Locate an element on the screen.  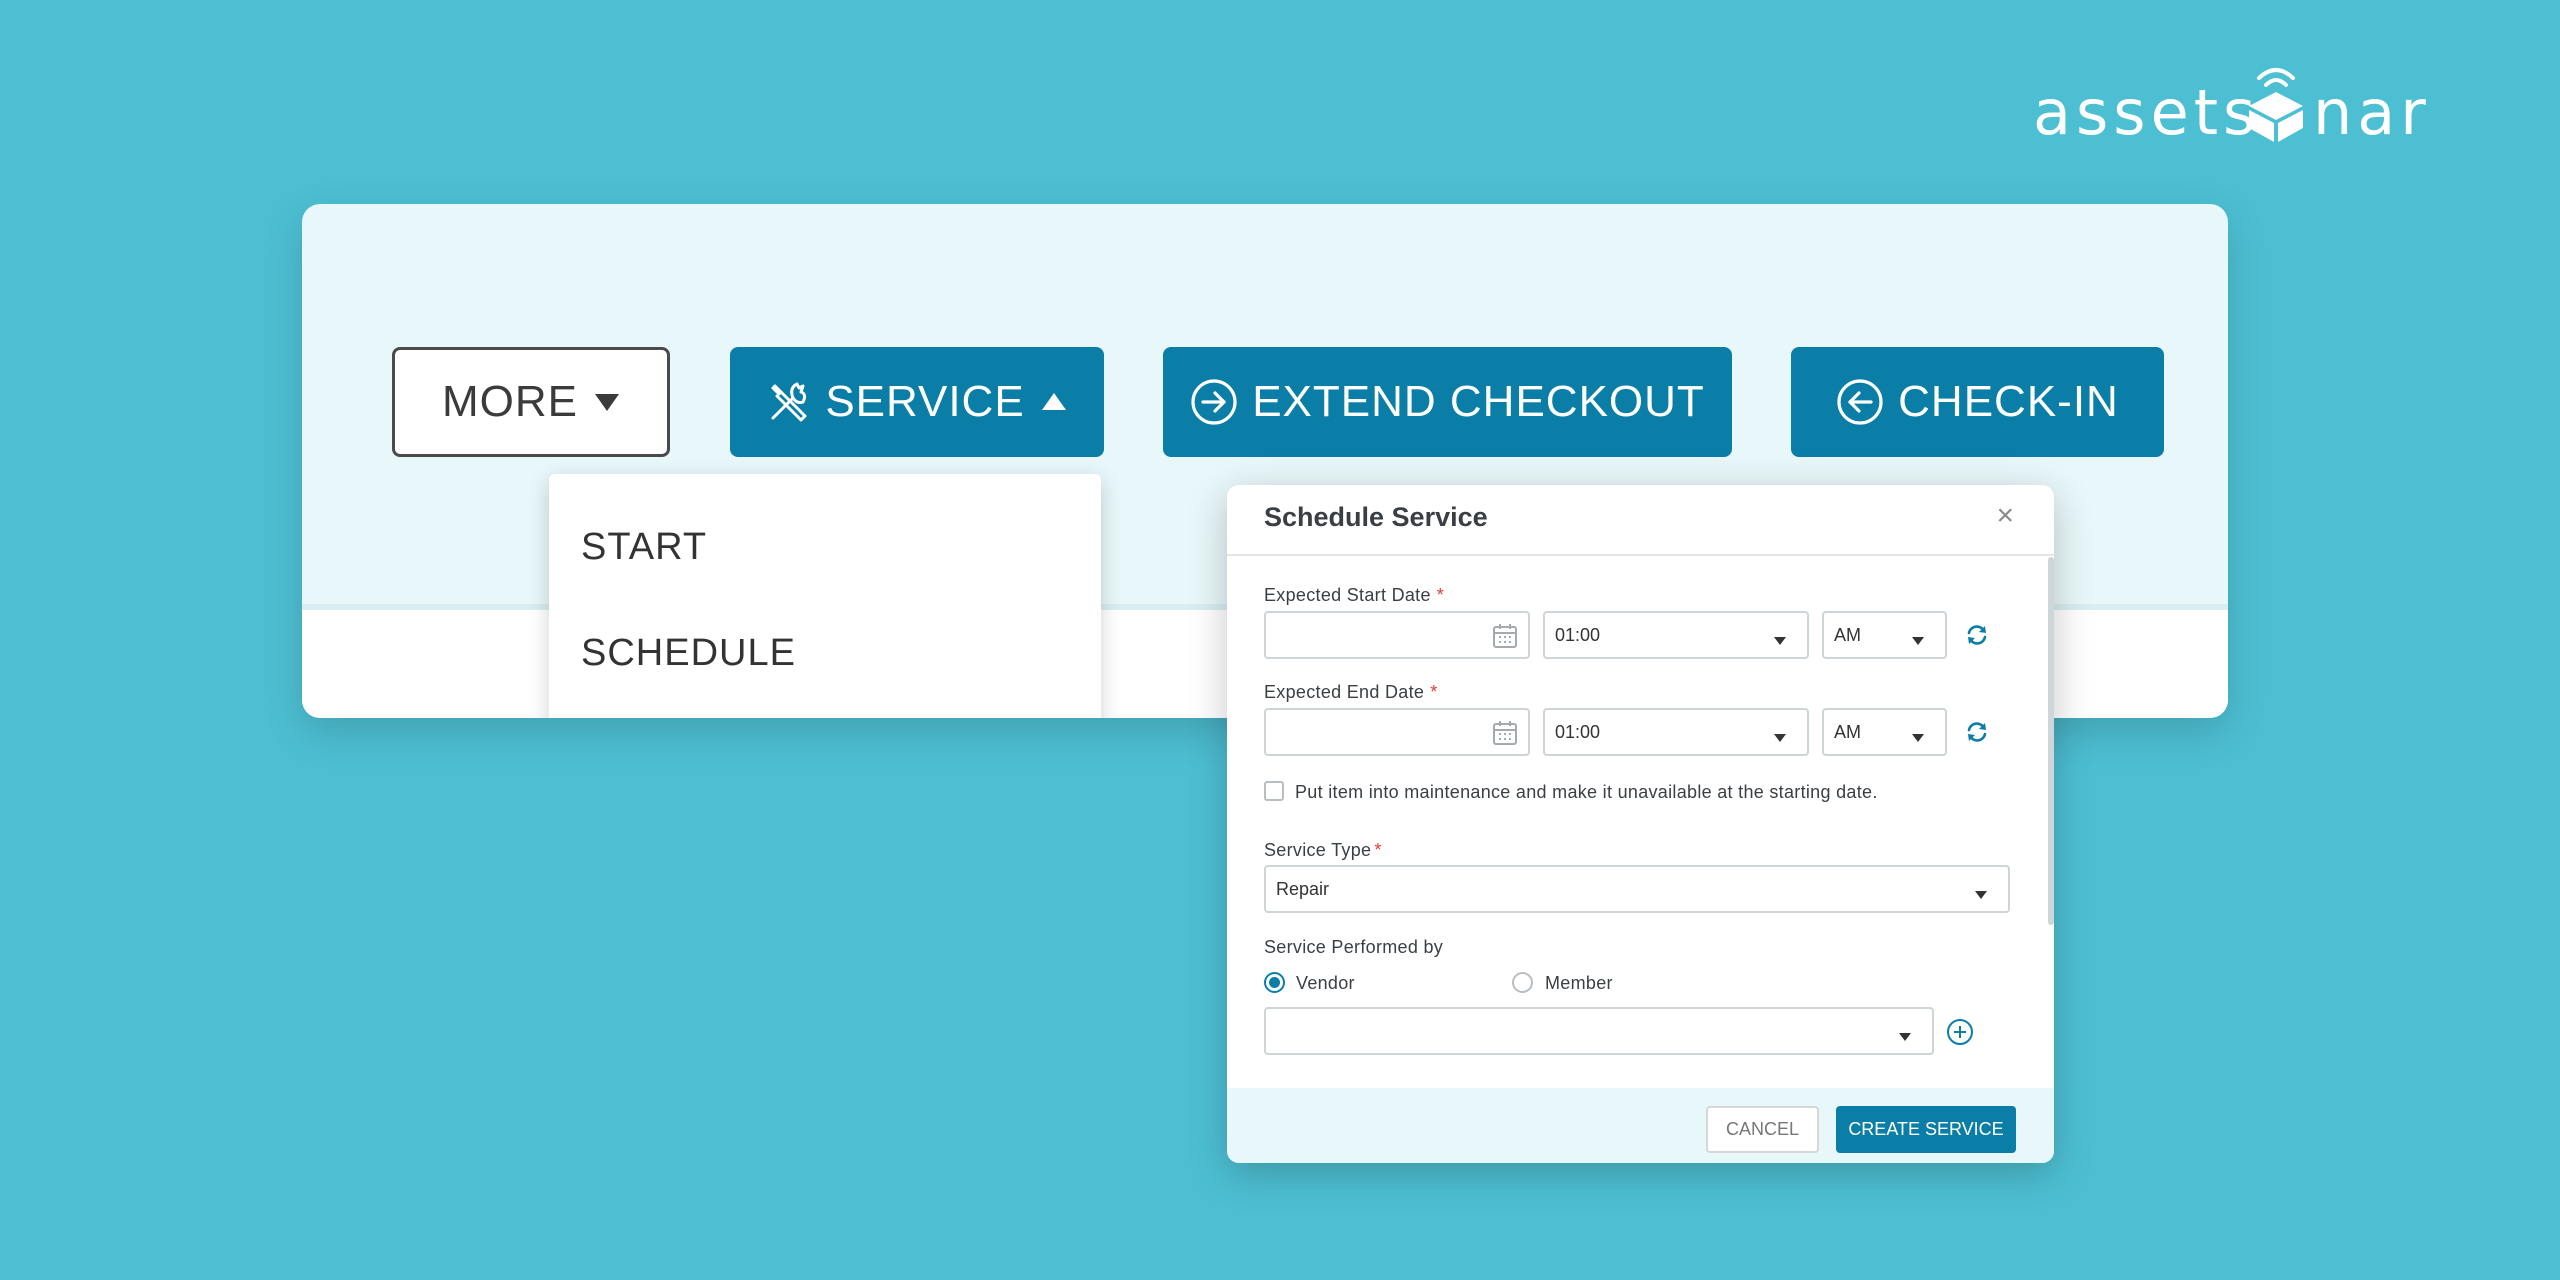
modal-scrollbar is located at coordinates (2051, 741).